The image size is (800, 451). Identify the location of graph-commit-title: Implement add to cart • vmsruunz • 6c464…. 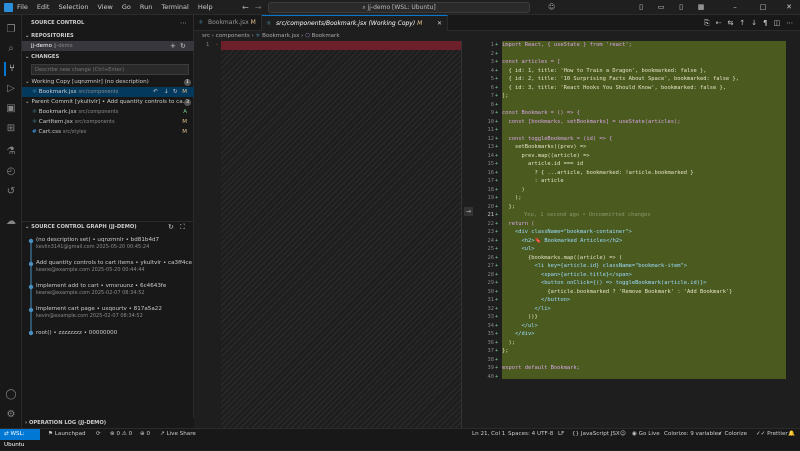
(122, 286).